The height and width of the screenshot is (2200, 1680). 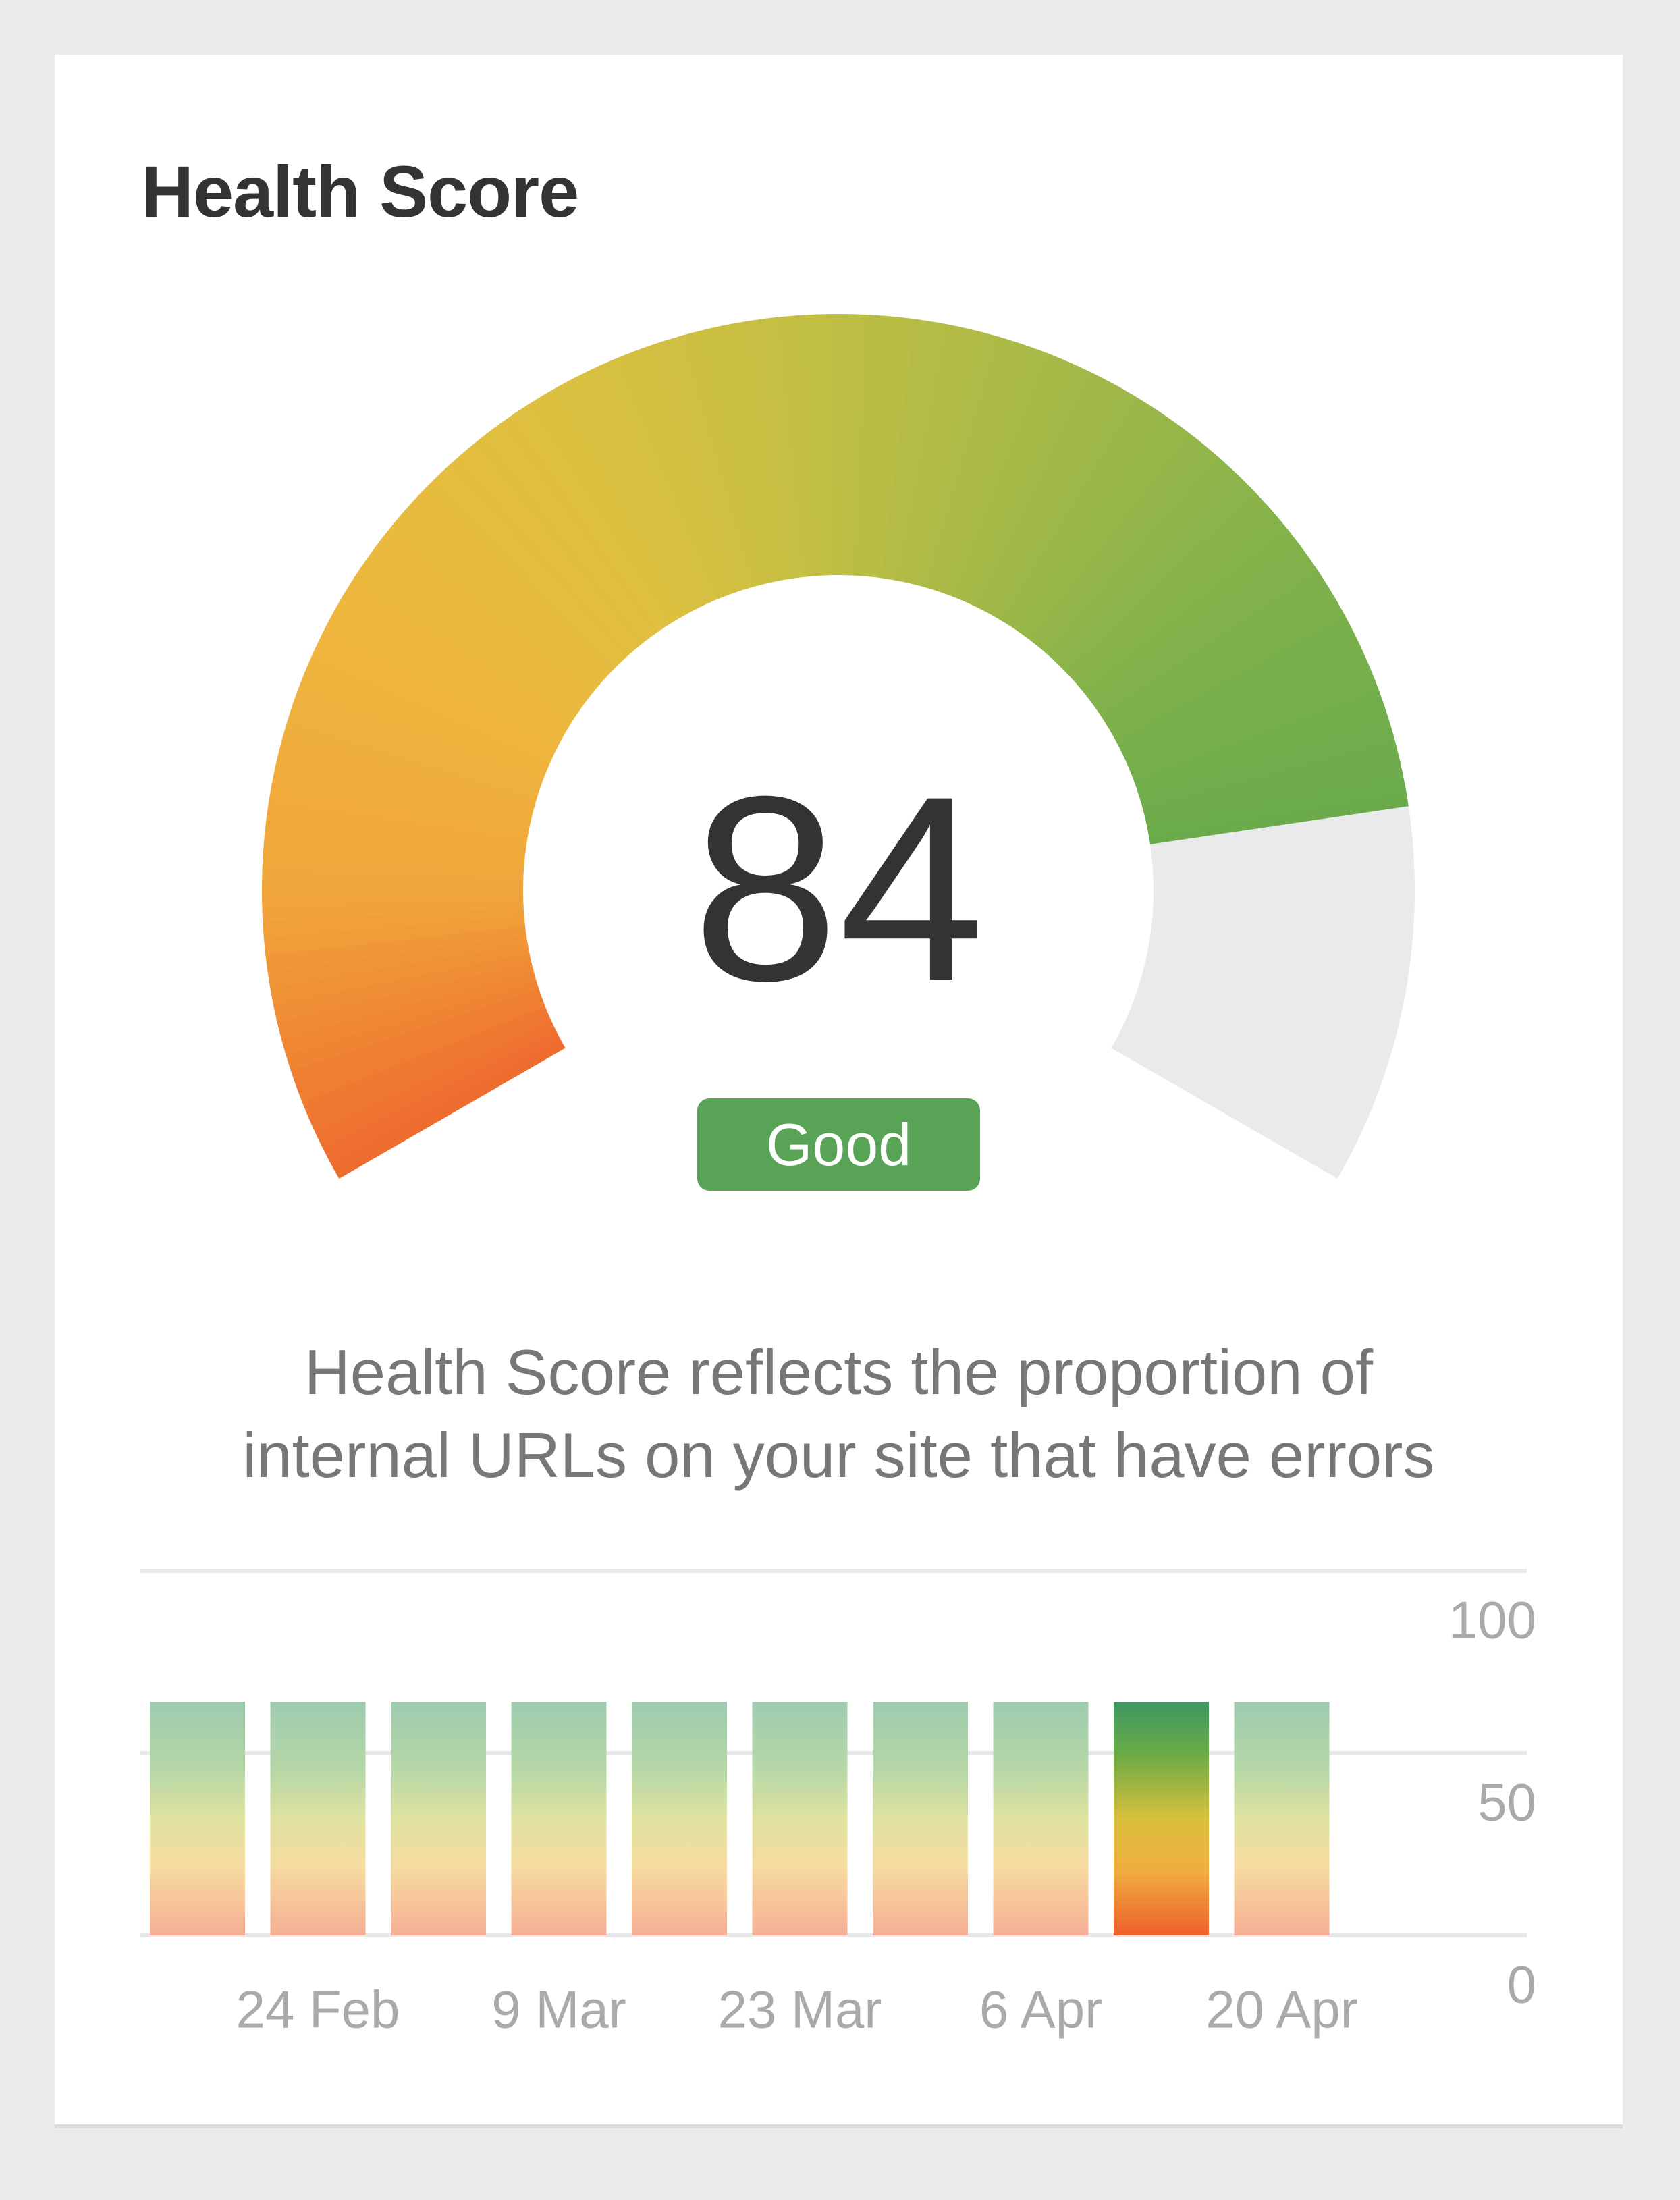 What do you see at coordinates (1492, 1620) in the screenshot?
I see `y-tick-label: 100` at bounding box center [1492, 1620].